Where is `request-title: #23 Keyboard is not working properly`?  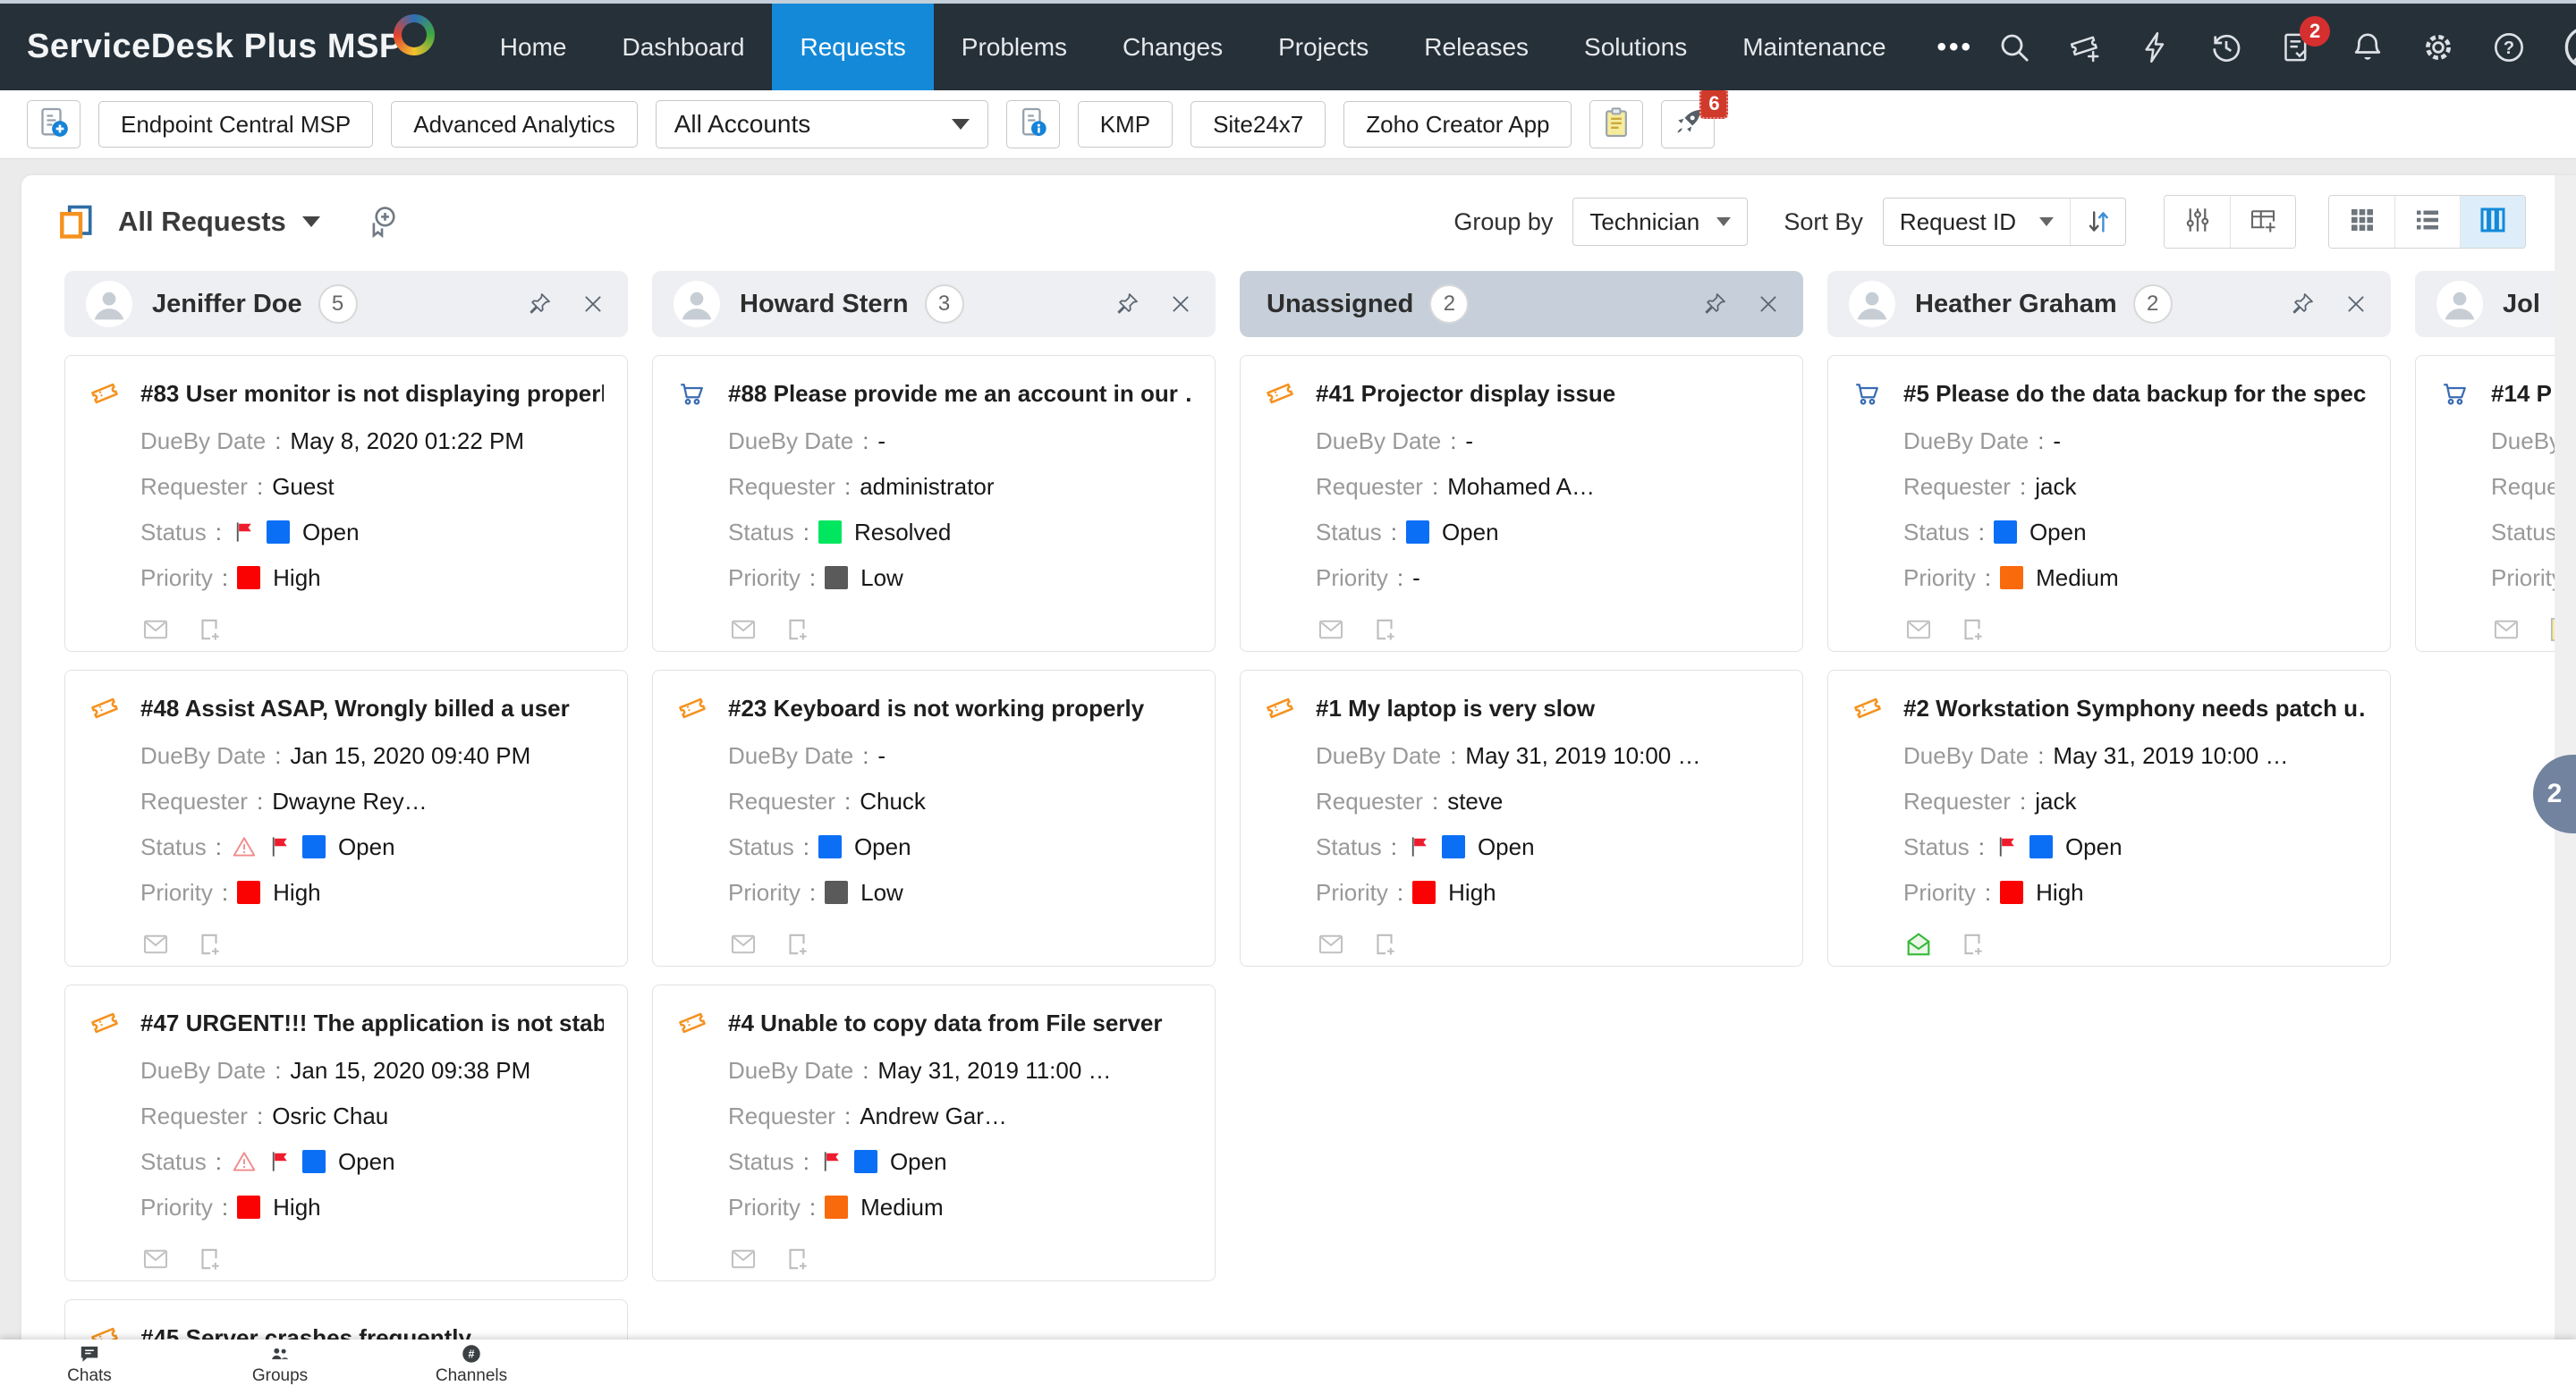 request-title: #23 Keyboard is not working properly is located at coordinates (936, 708).